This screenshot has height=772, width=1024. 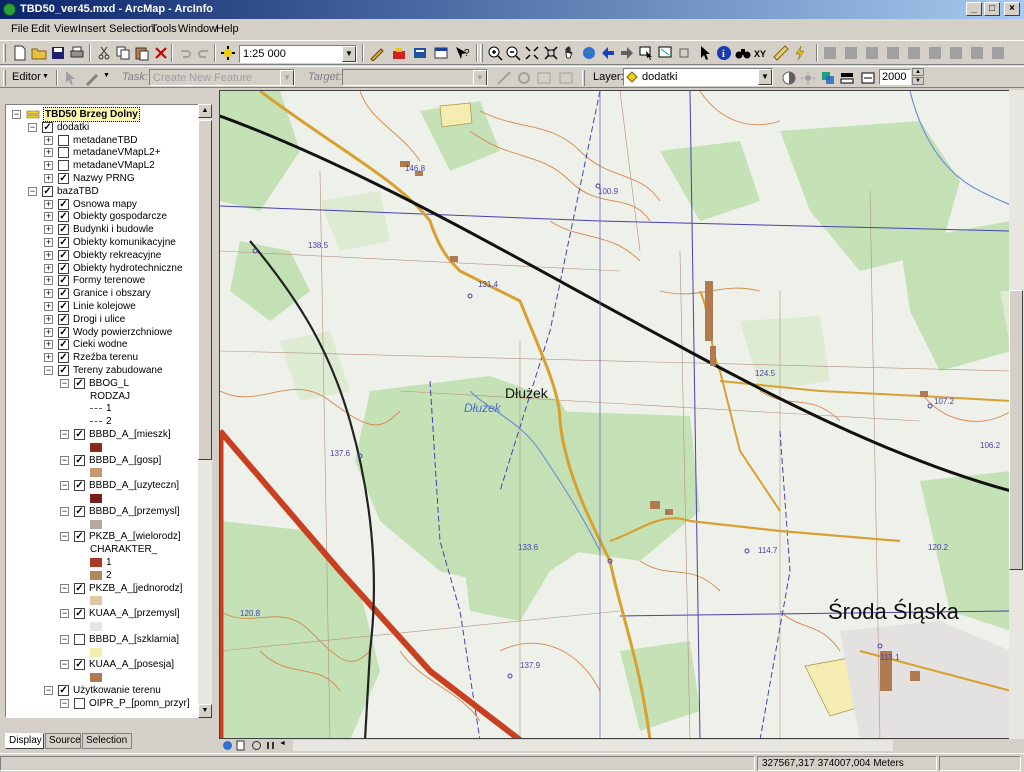 What do you see at coordinates (102, 152) in the screenshot?
I see `toc-layer-row: + metadaneVMapL2+` at bounding box center [102, 152].